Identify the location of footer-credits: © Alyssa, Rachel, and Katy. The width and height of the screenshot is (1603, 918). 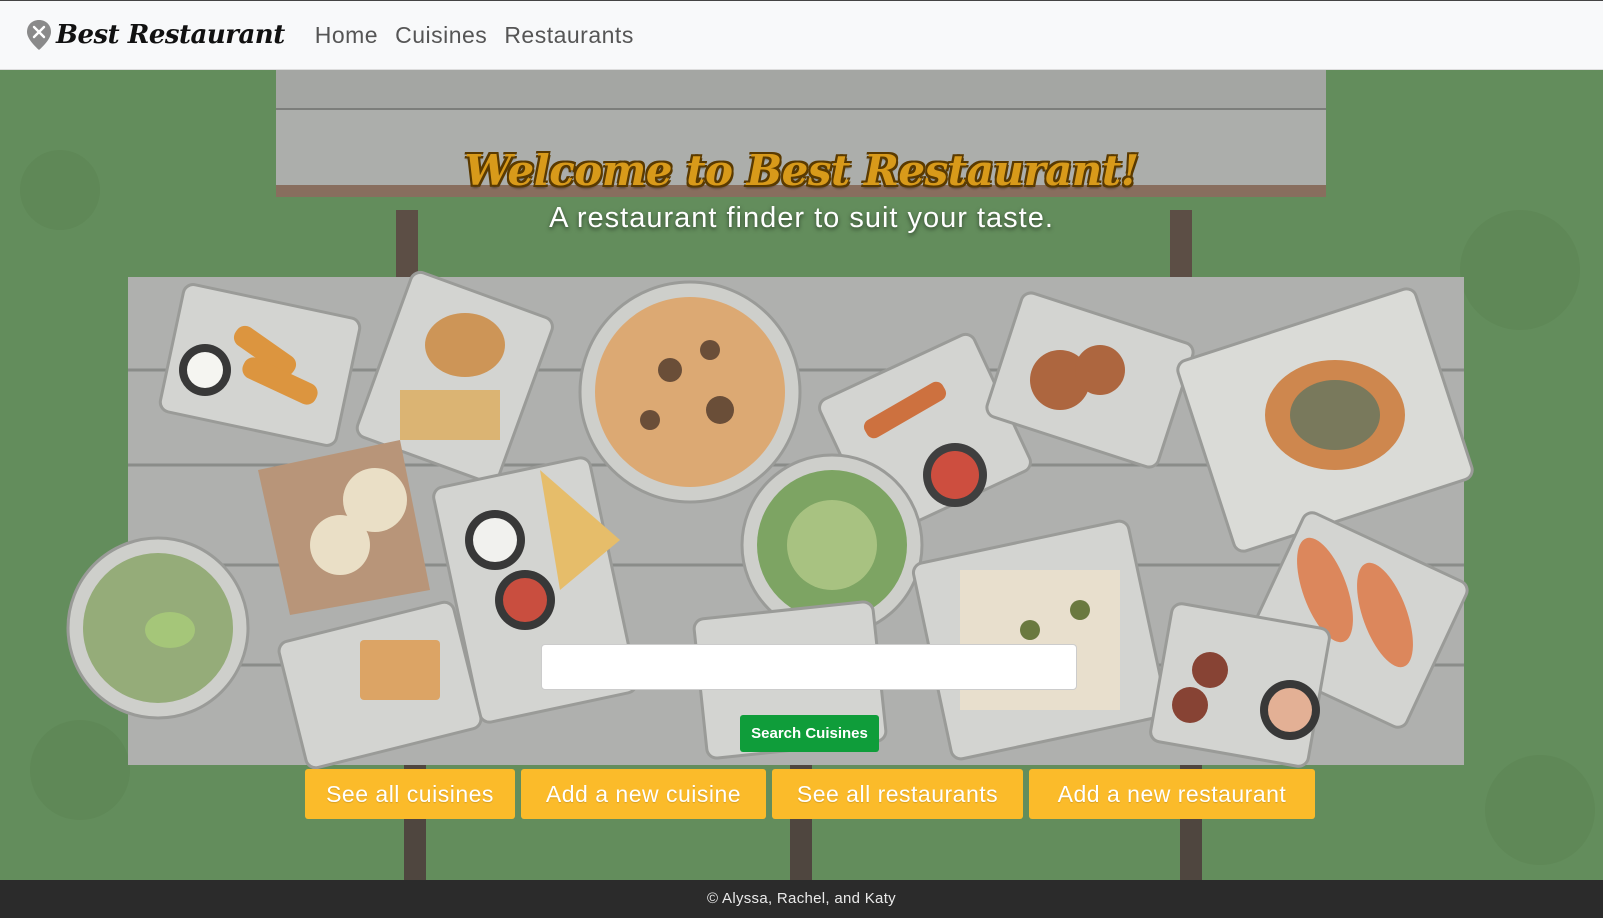
(801, 898).